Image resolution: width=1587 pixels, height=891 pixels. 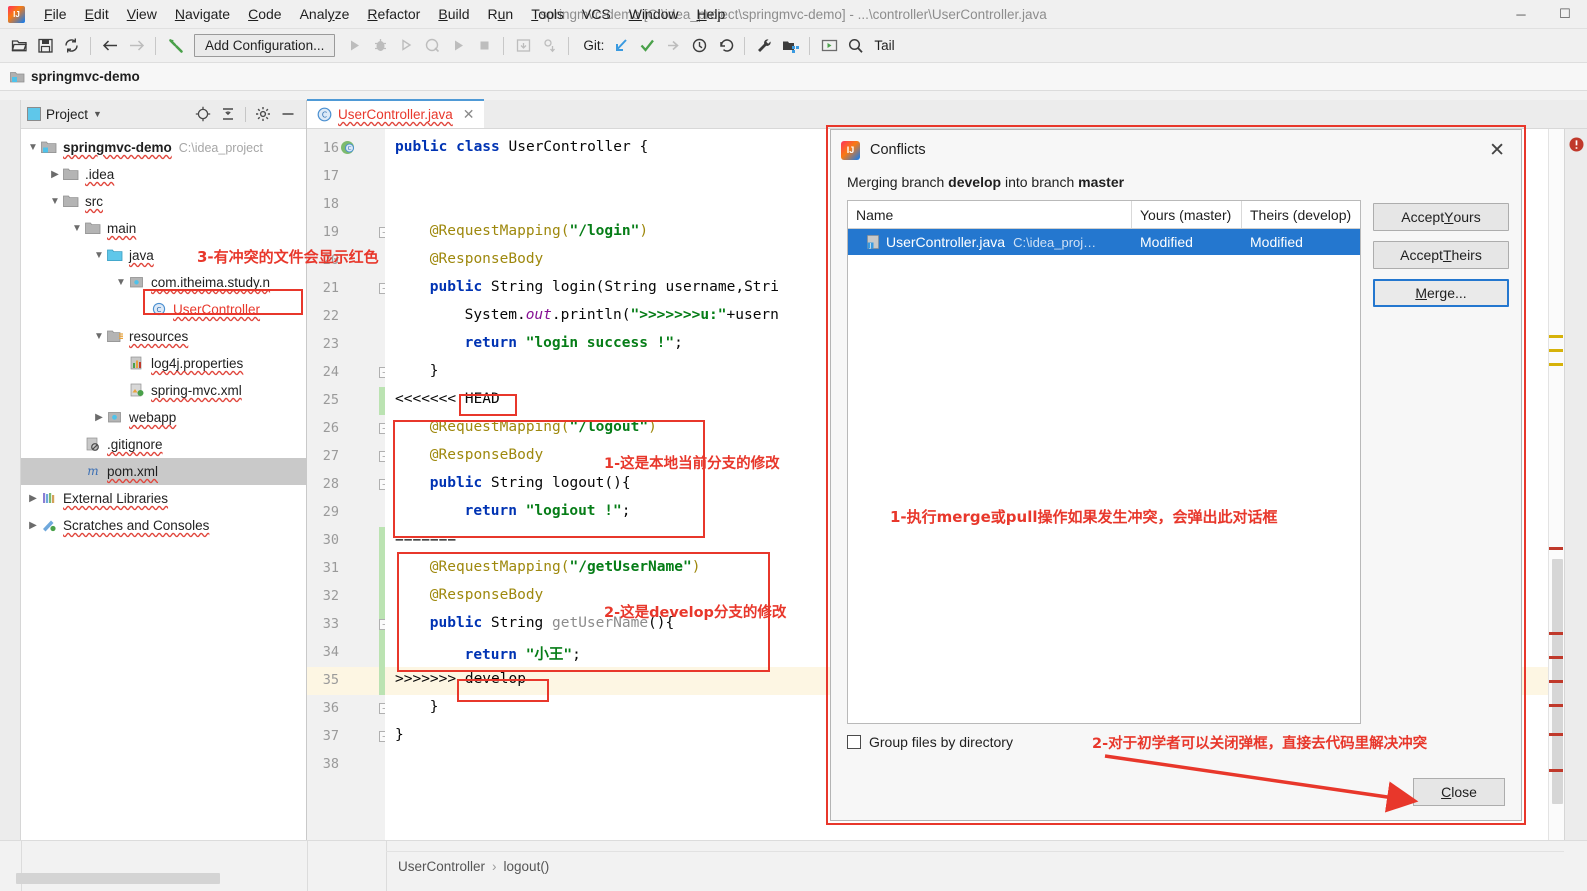 What do you see at coordinates (45, 46) in the screenshot?
I see `save-icon` at bounding box center [45, 46].